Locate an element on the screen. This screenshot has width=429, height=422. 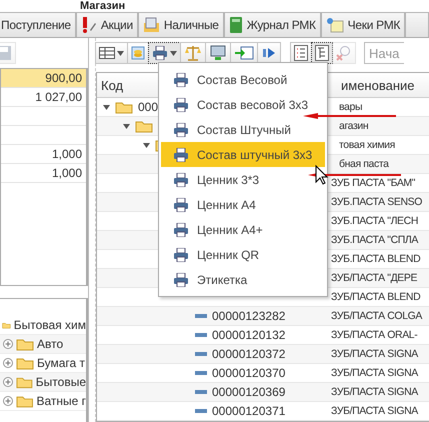
group-name: Бумага т is located at coordinates (61, 363).